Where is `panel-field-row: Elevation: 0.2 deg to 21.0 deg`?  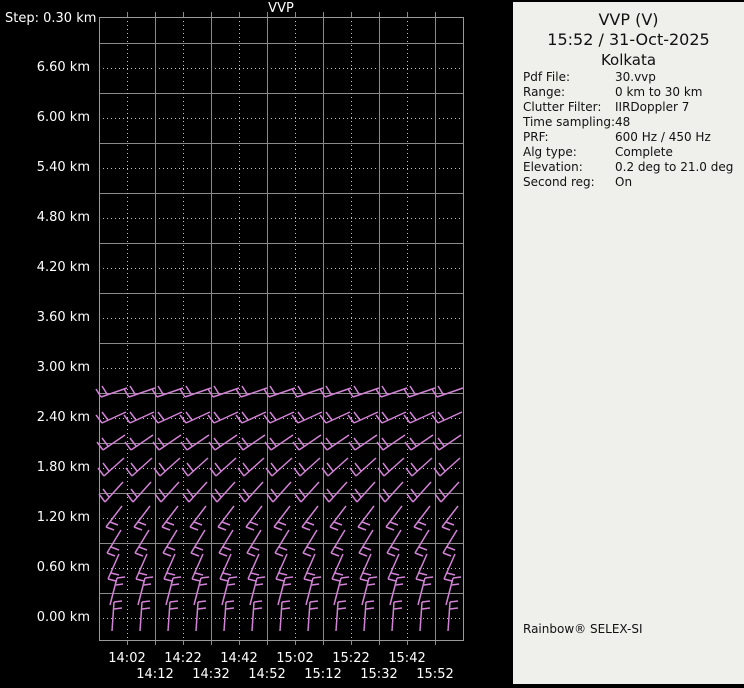 panel-field-row: Elevation: 0.2 deg to 21.0 deg is located at coordinates (632, 167).